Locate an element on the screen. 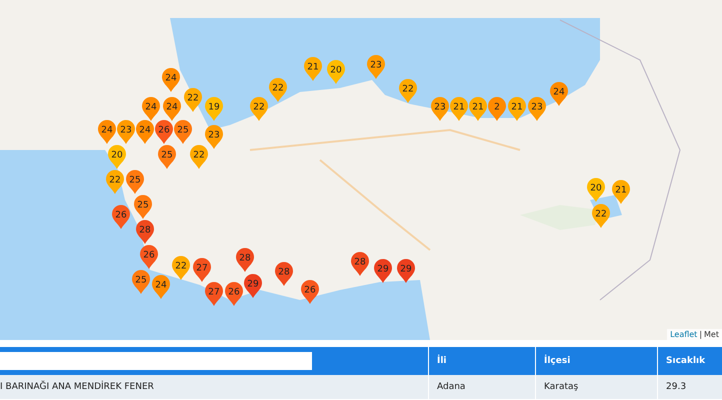 This screenshot has height=400, width=722. leaflet-link: Leaflet is located at coordinates (684, 334).